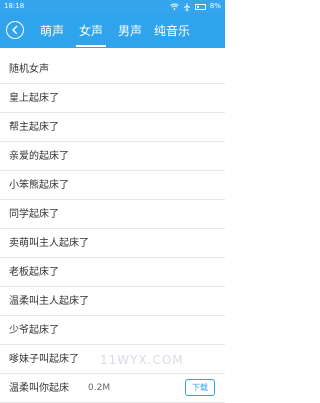 Image resolution: width=320 pixels, height=403 pixels. I want to click on status-bar: 18:18 8%, so click(112, 6).